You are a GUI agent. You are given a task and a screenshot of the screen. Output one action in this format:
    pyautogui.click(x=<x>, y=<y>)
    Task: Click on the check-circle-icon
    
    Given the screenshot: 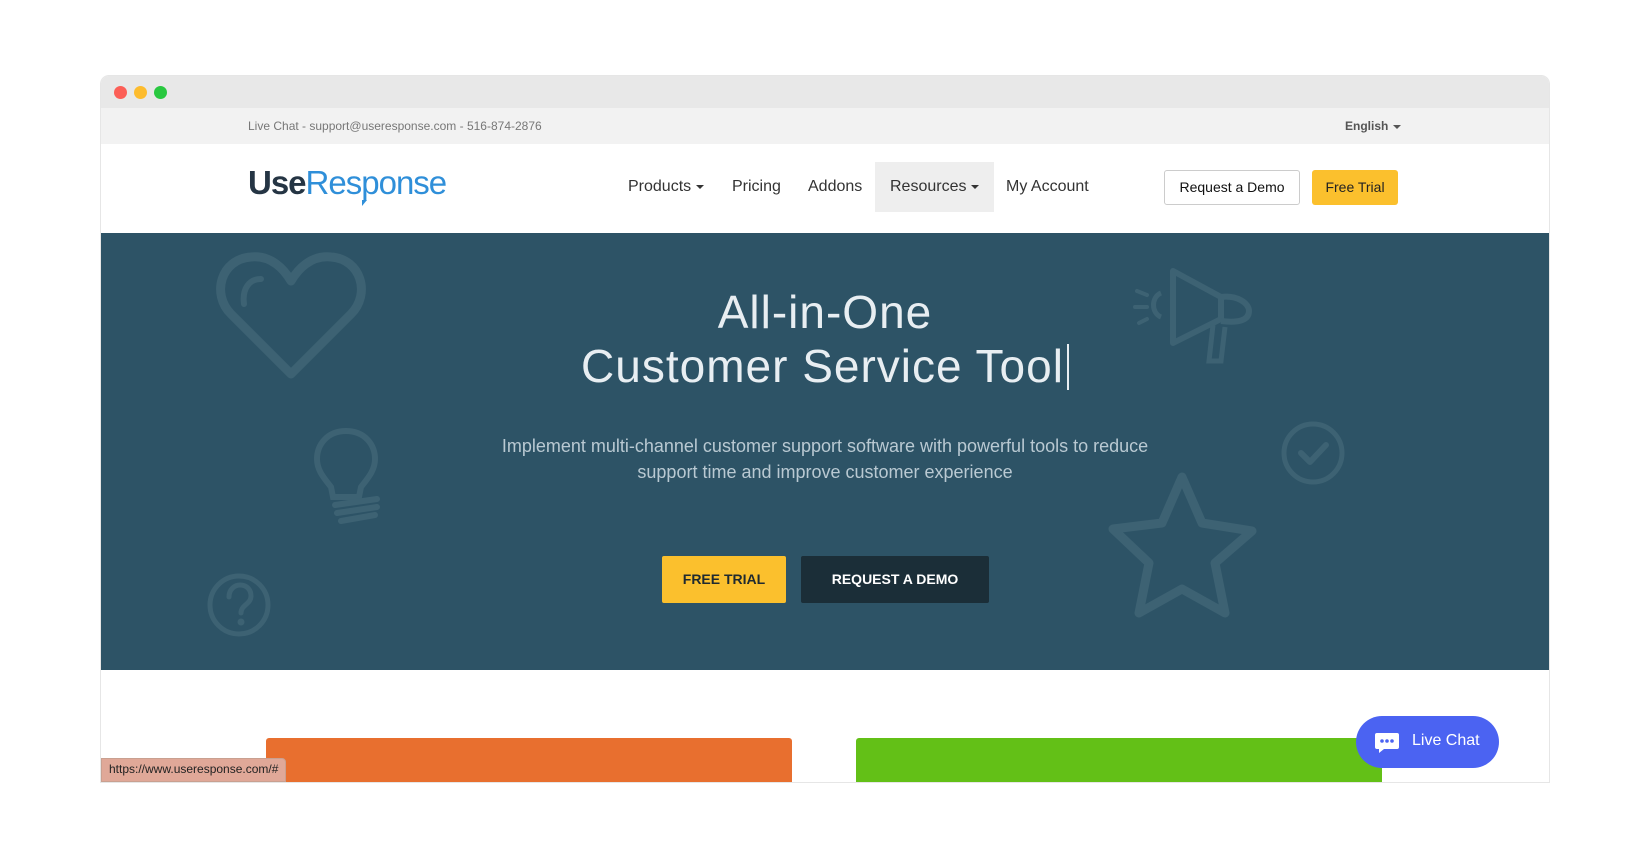 What is the action you would take?
    pyautogui.click(x=1313, y=453)
    